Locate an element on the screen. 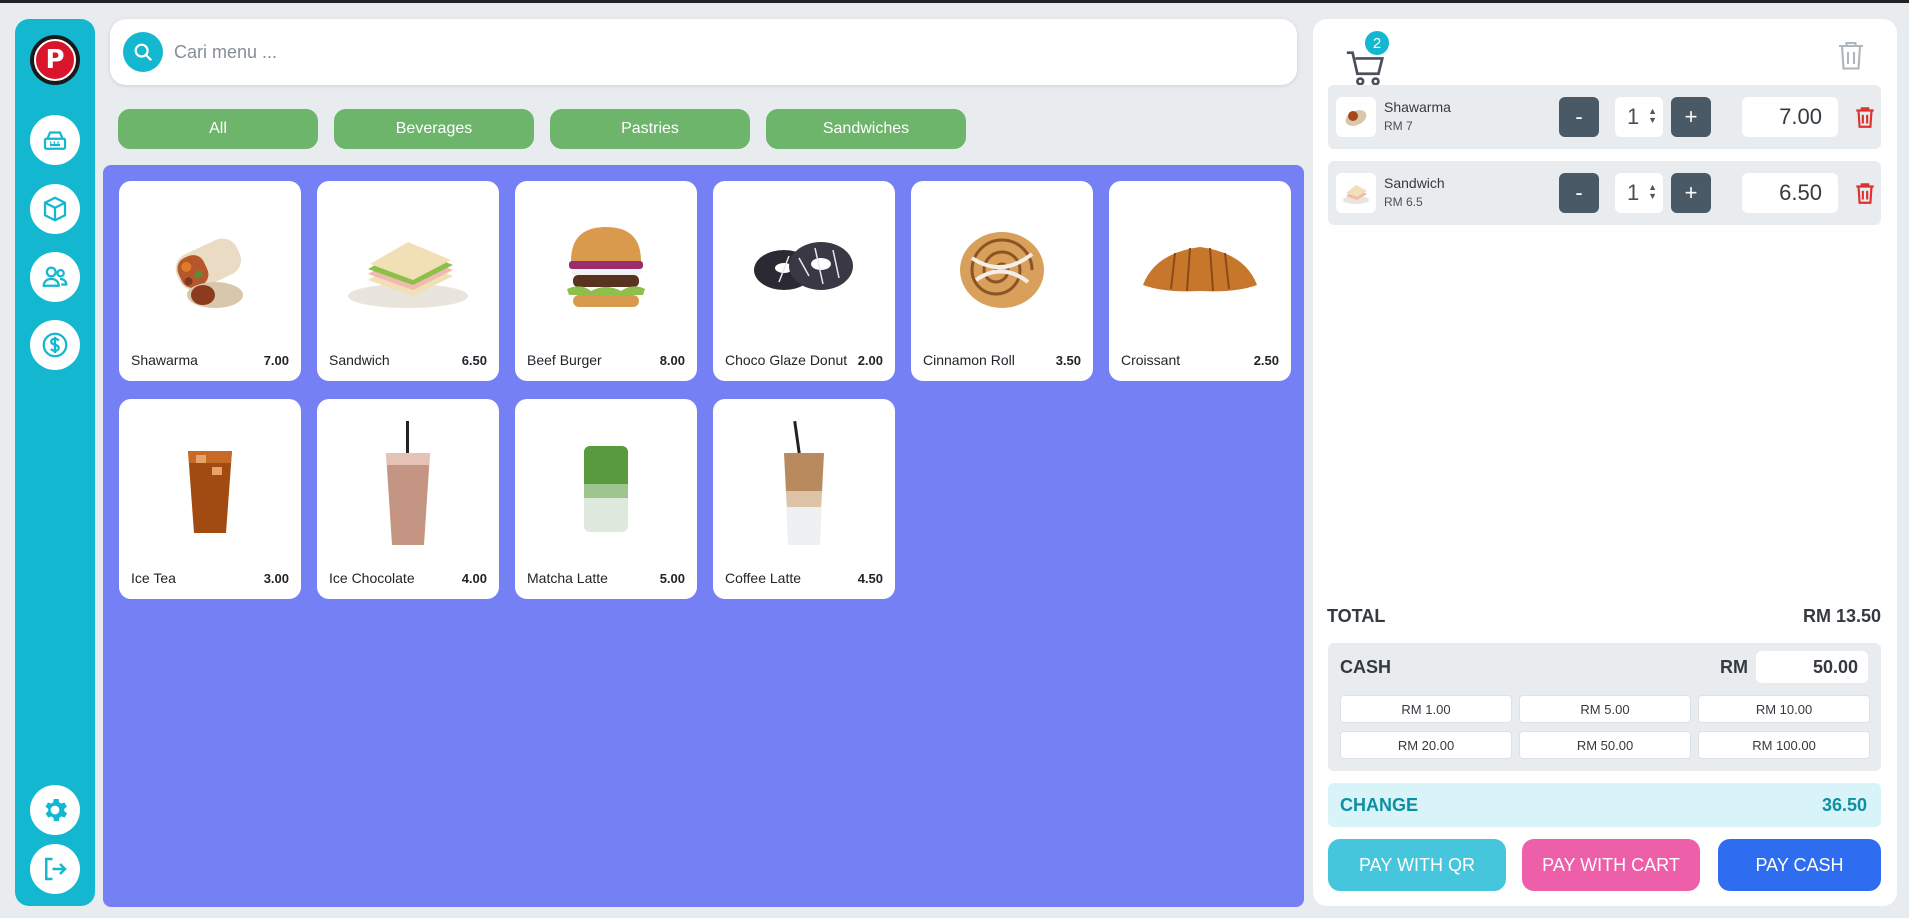  sidebar: P is located at coordinates (55, 462).